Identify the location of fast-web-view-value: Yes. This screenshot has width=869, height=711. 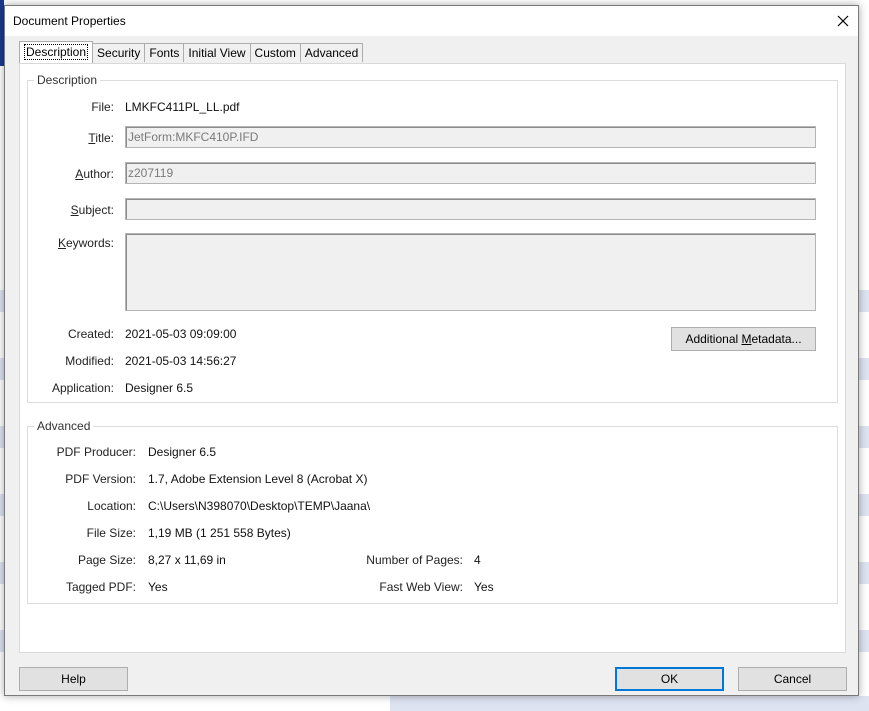
(484, 587).